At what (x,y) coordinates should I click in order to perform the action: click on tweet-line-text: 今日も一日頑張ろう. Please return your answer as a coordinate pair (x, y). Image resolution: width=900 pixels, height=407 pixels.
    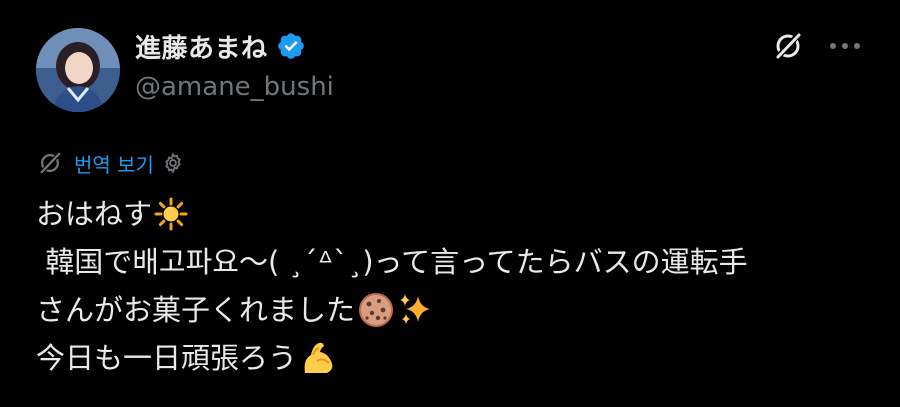
    Looking at the image, I should click on (167, 358).